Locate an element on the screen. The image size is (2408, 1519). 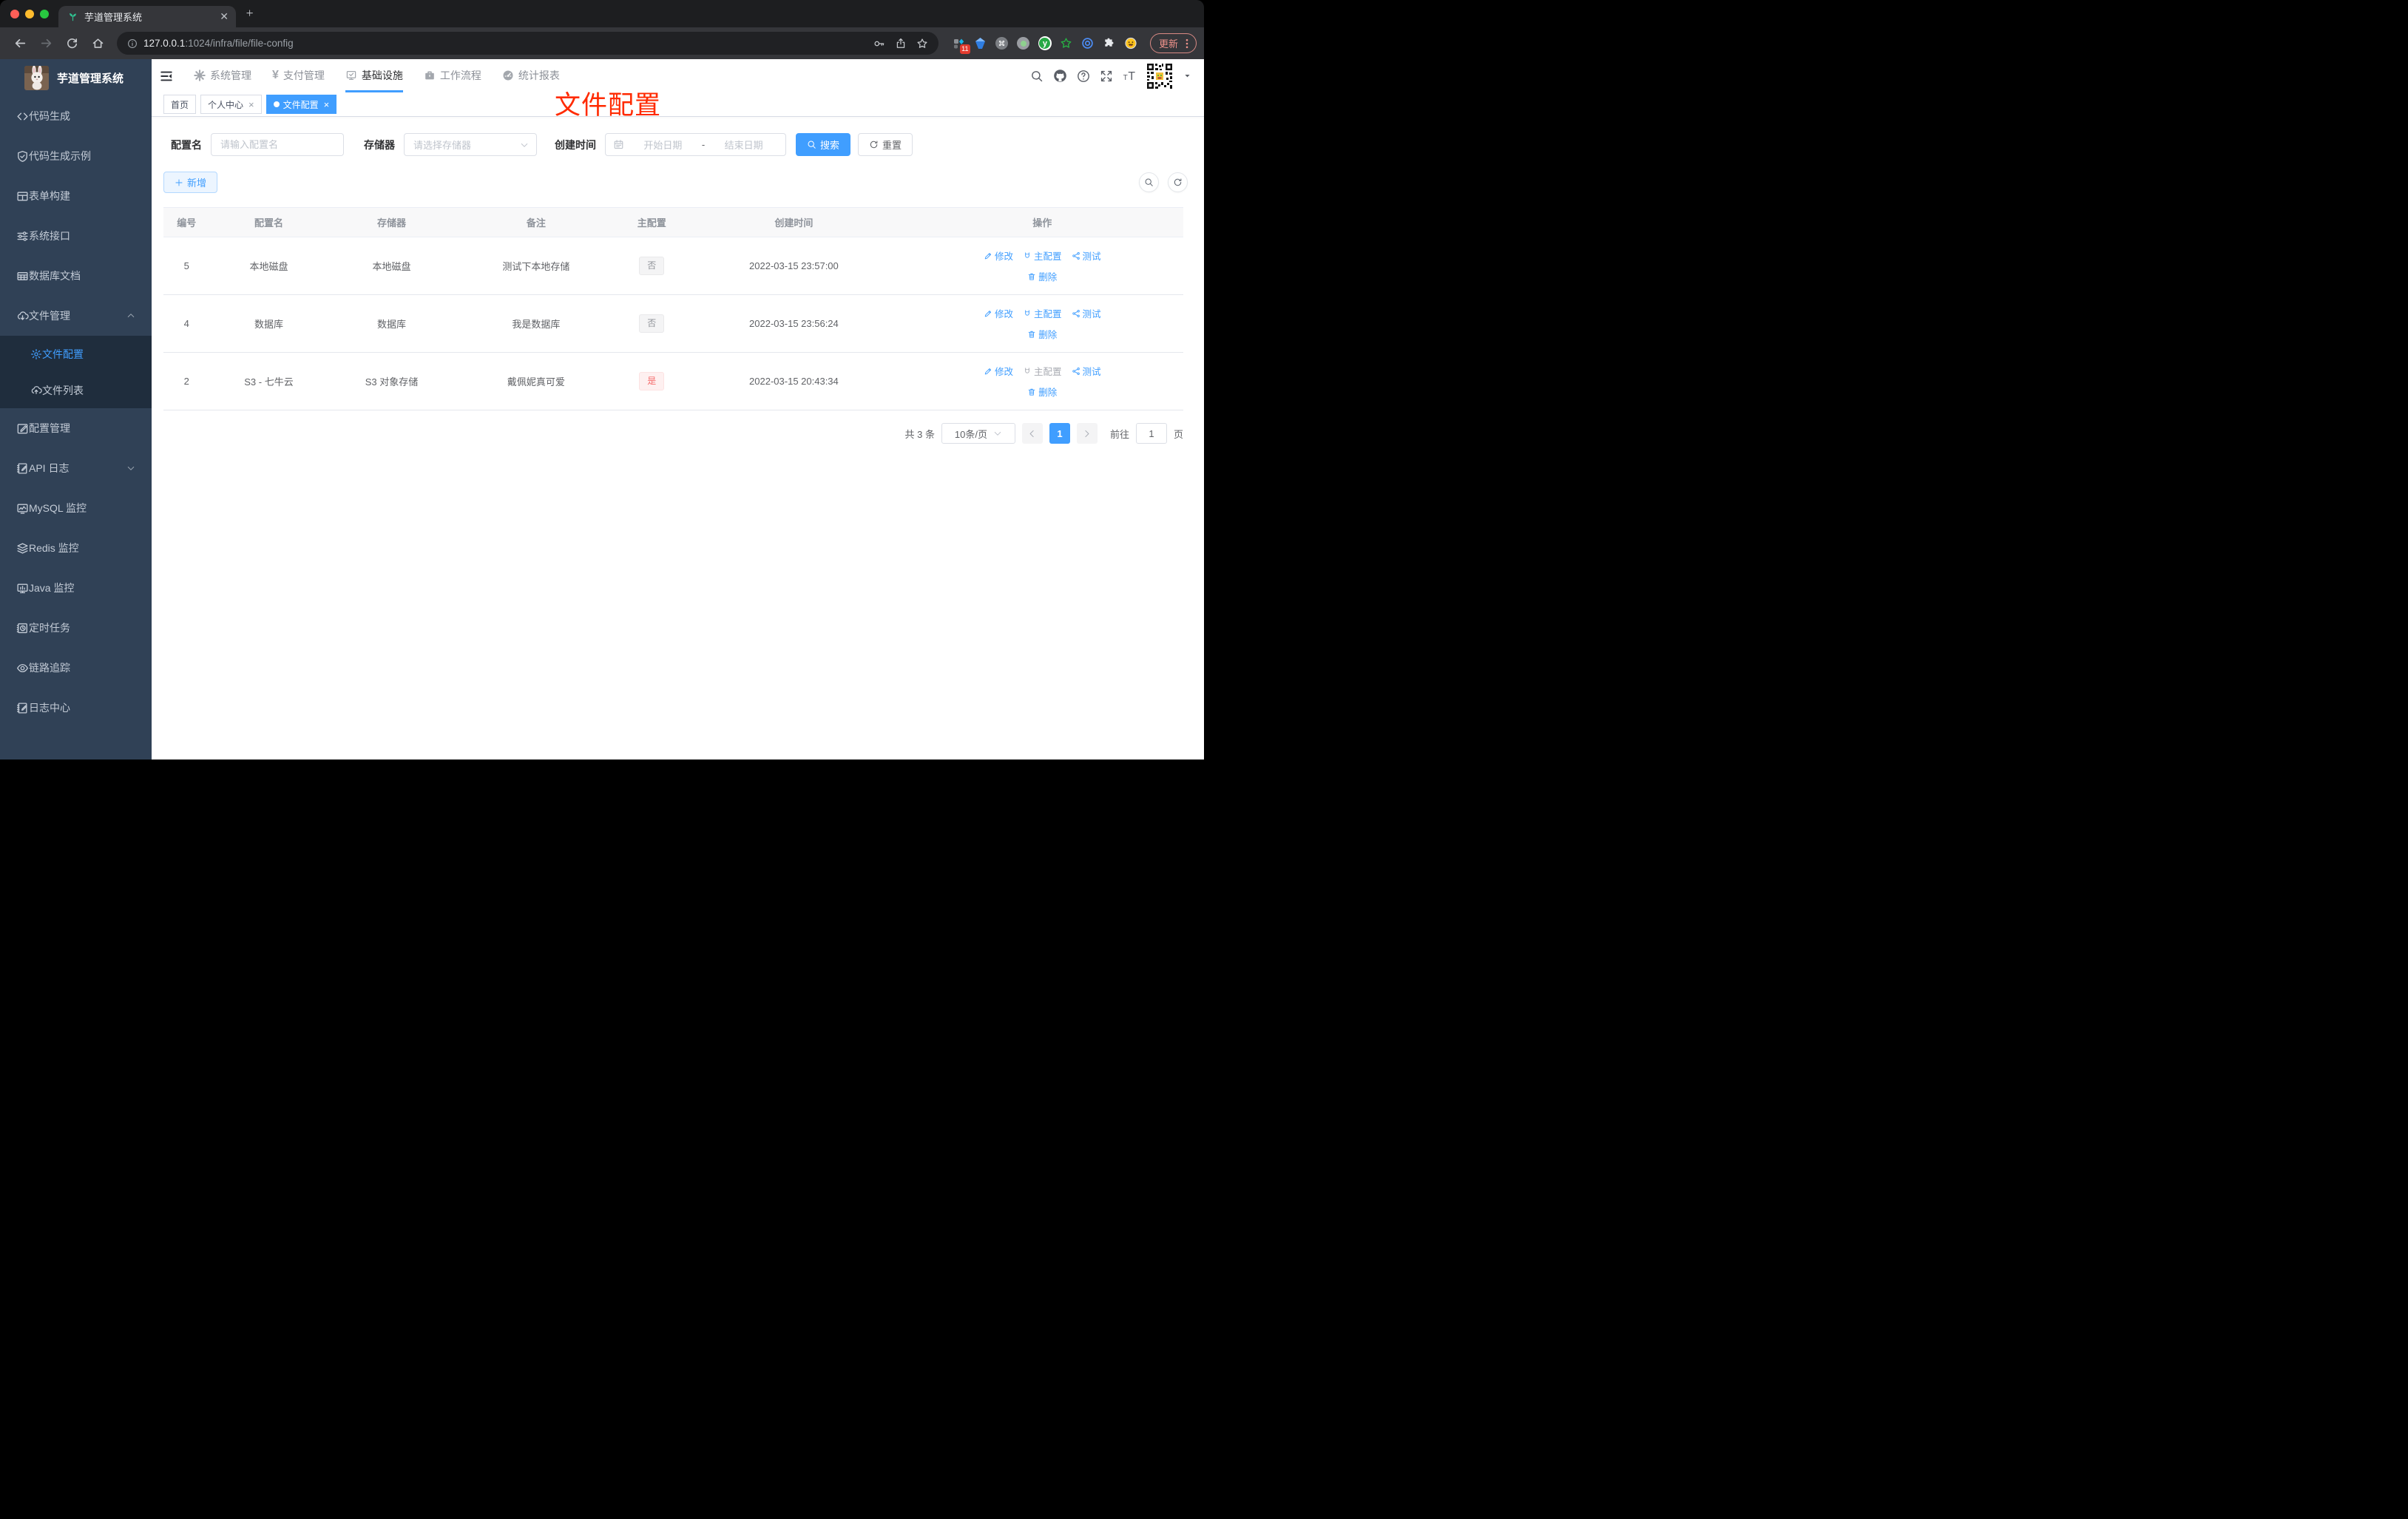
green-star-icon is located at coordinates (1066, 43).